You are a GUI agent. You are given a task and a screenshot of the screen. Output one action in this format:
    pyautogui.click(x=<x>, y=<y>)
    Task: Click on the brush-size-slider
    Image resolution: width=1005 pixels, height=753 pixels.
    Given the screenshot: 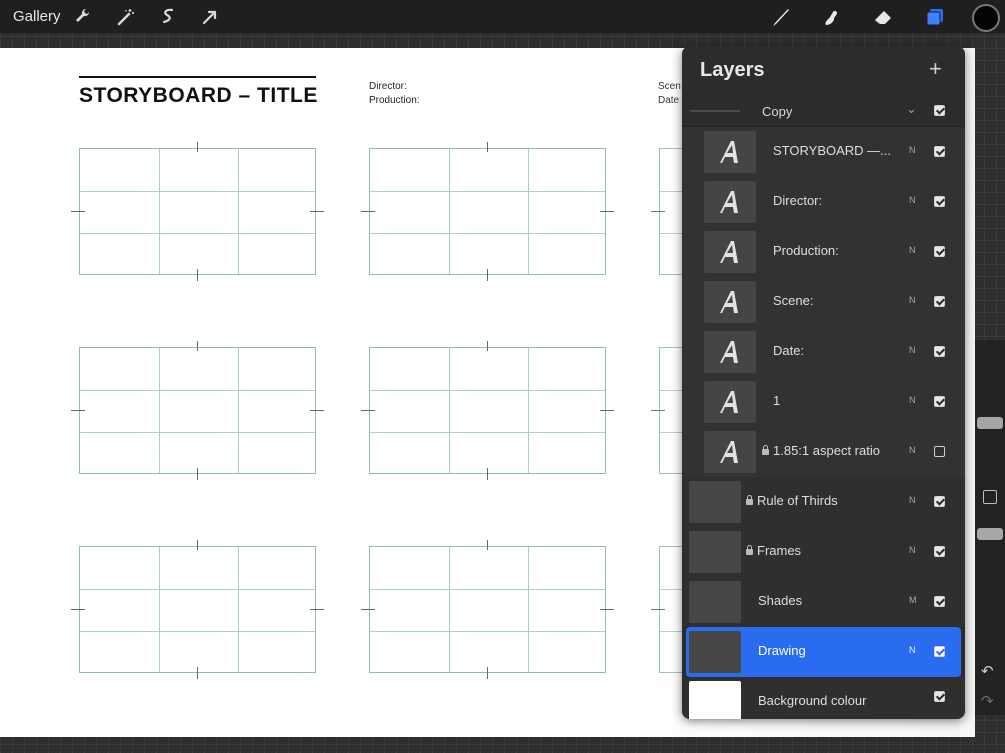 What is the action you would take?
    pyautogui.click(x=990, y=423)
    